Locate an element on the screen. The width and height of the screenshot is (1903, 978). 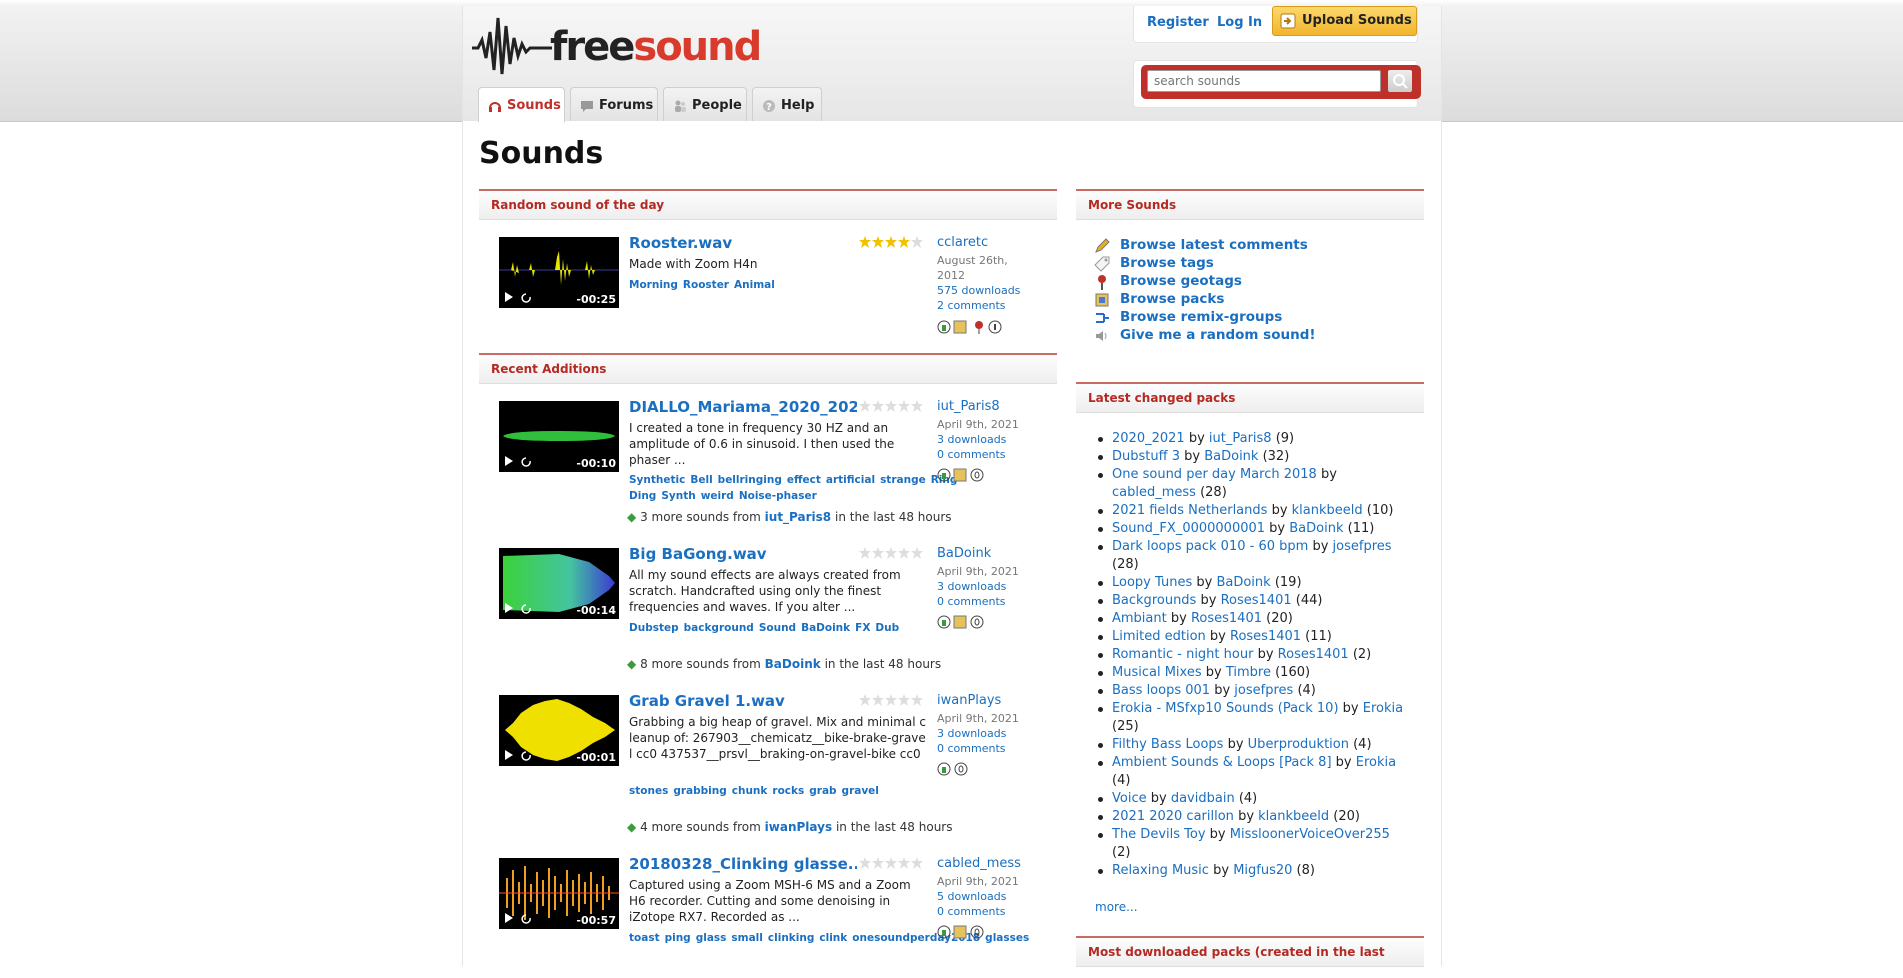
sound-tags: Dubstep background Sound BaDoink FX Dub is located at coordinates (779, 628).